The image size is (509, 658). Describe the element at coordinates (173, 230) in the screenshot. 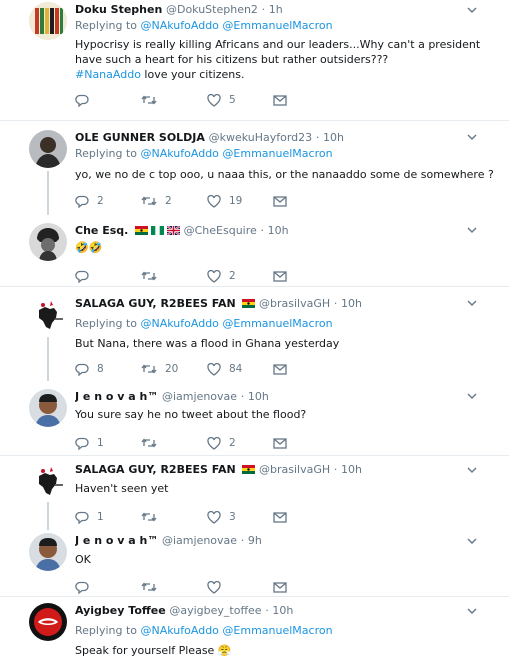

I see `uk-flag-icon` at that location.